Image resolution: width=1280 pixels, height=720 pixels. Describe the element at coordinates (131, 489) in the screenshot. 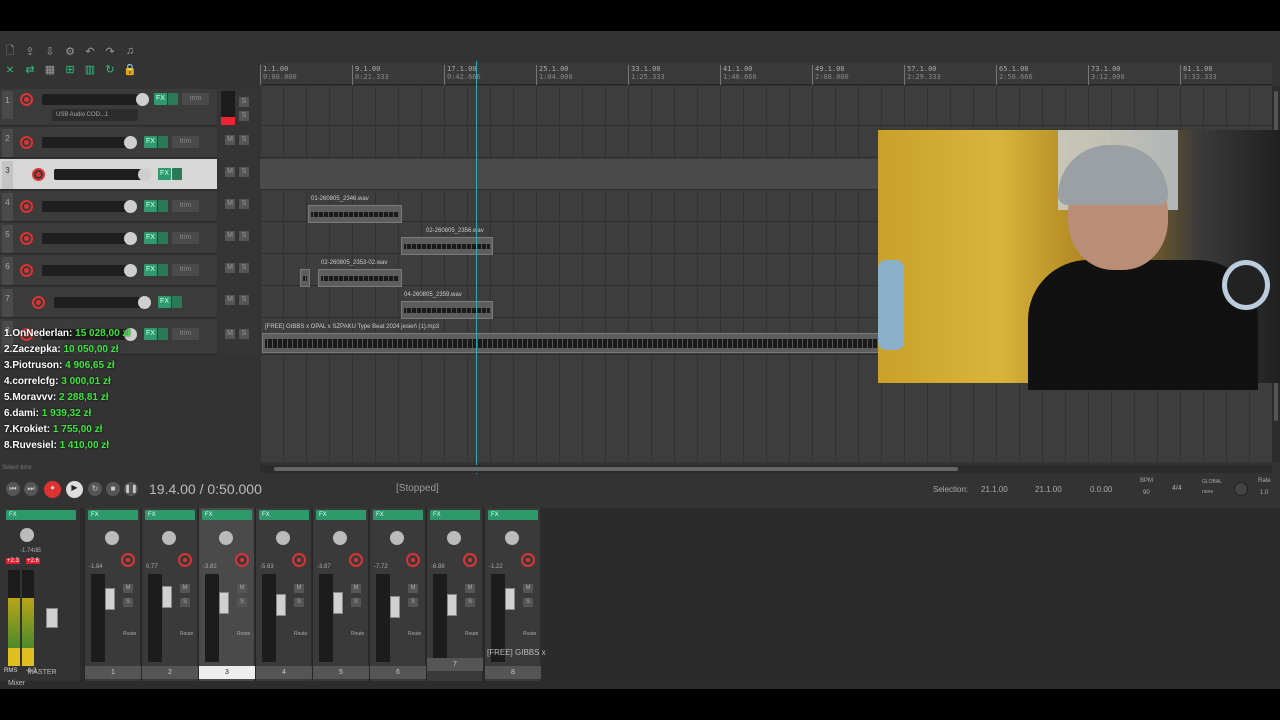

I see `pause-icon: ❚❚` at that location.